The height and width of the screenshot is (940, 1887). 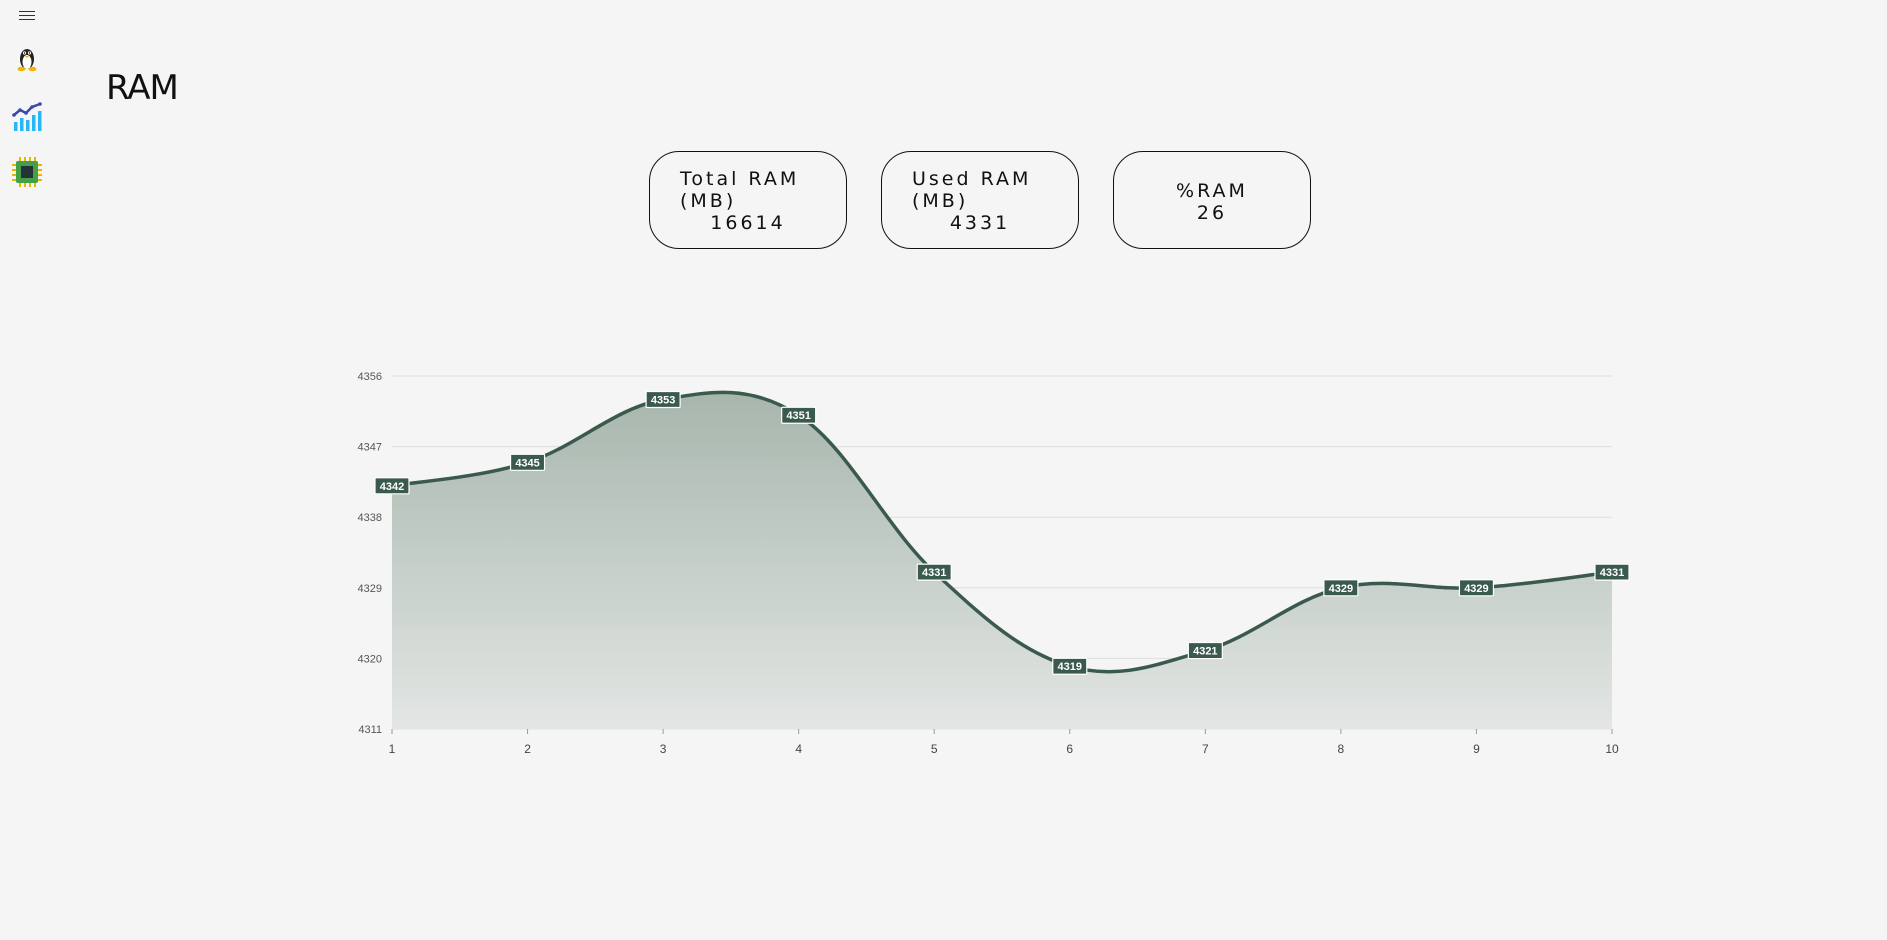 I want to click on y-tick-label: 4338, so click(x=370, y=518).